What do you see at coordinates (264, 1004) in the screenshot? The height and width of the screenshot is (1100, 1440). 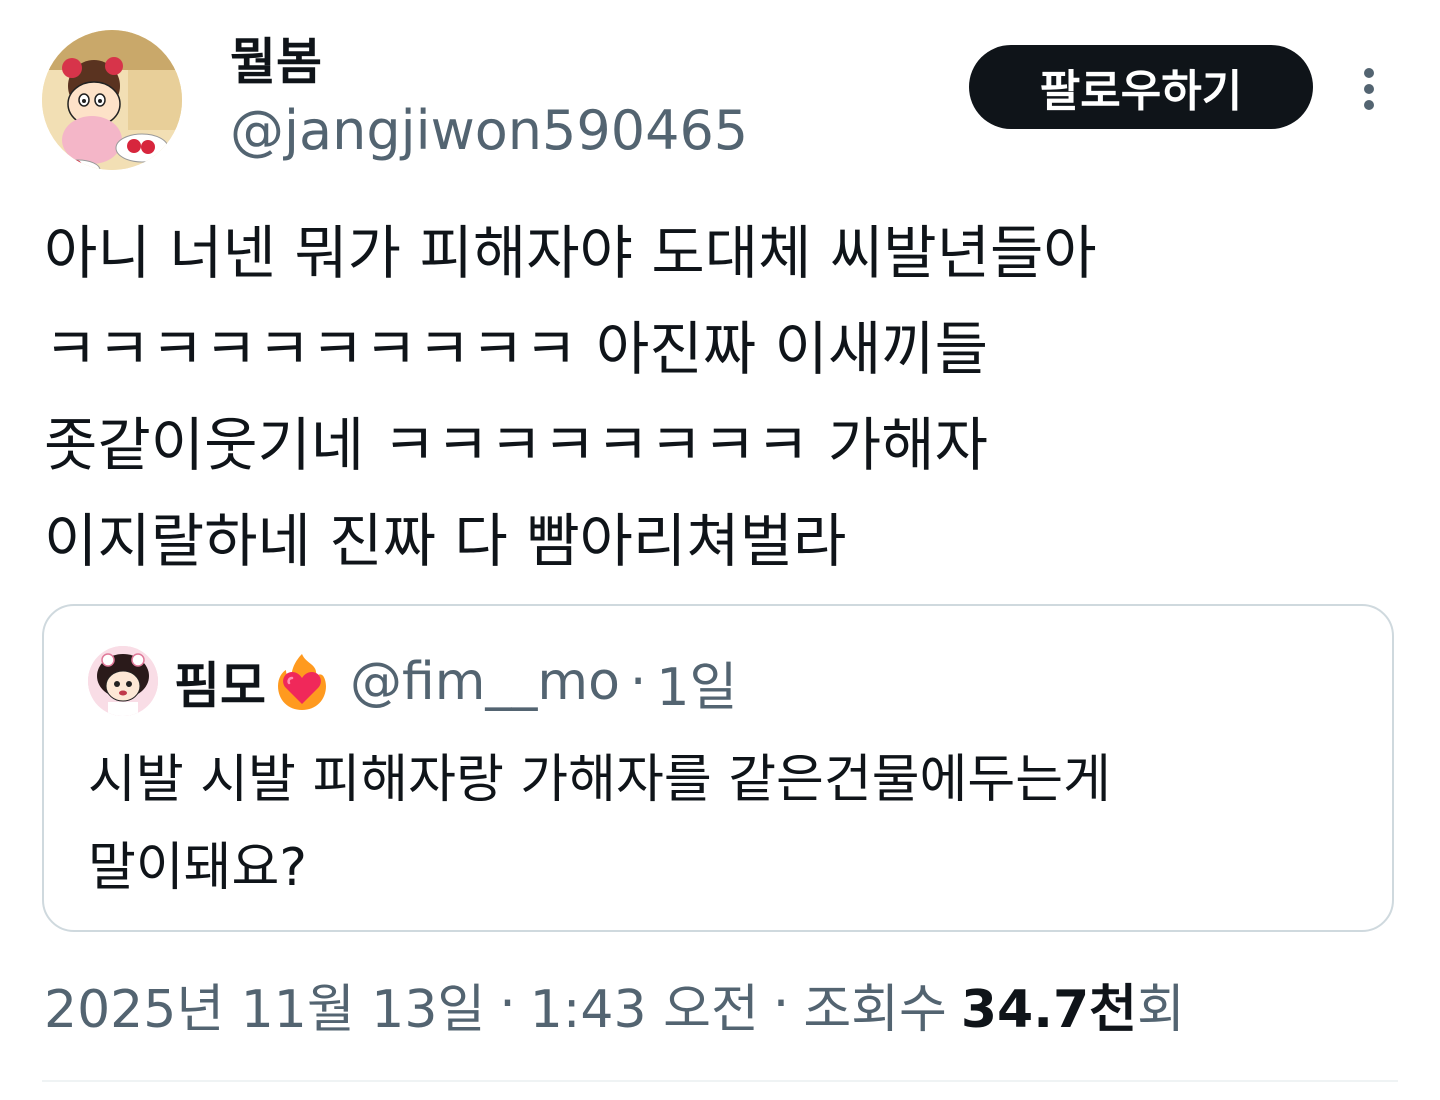 I see `post-date: 2025년 11월 13일` at bounding box center [264, 1004].